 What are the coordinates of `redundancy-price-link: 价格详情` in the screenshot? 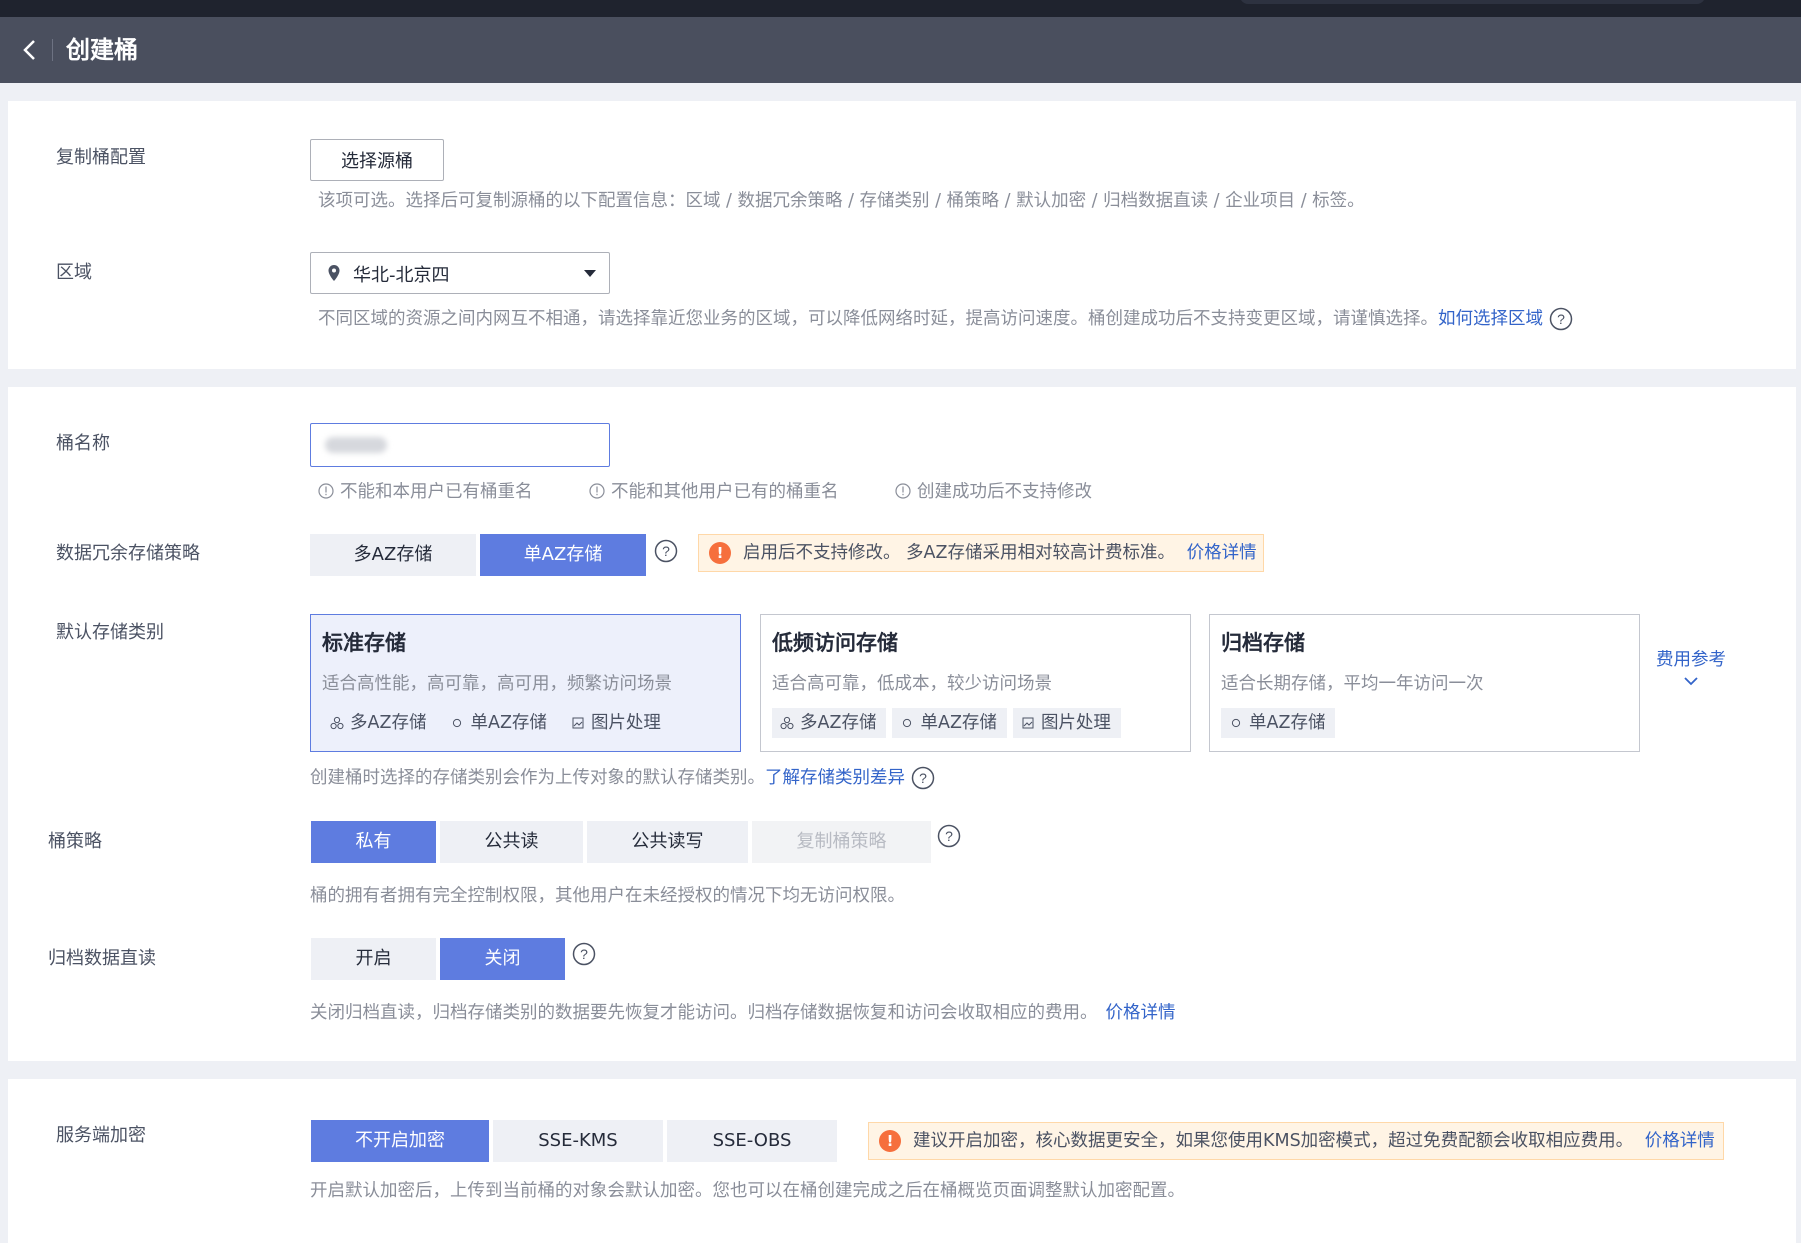 It's located at (1222, 553).